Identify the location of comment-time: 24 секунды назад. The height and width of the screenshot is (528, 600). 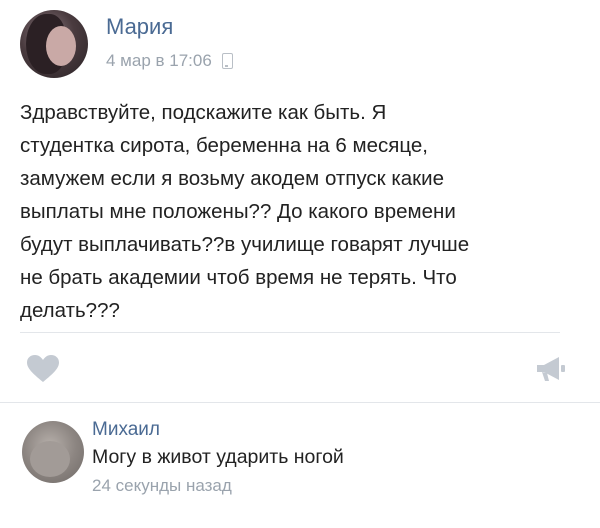
(162, 486).